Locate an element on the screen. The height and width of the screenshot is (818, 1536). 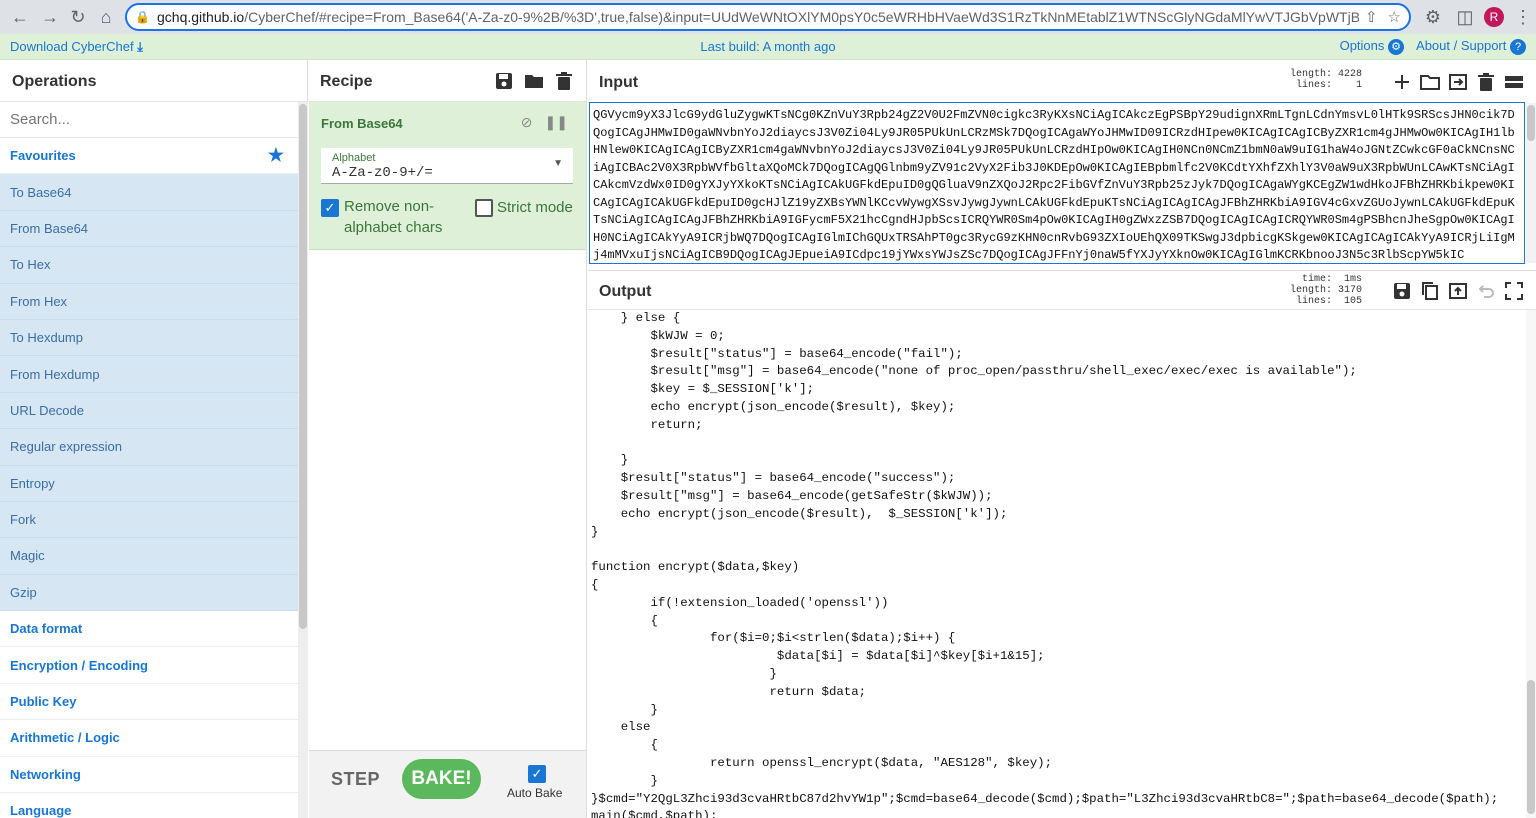
options-link: Options ⚙ is located at coordinates (1372, 46).